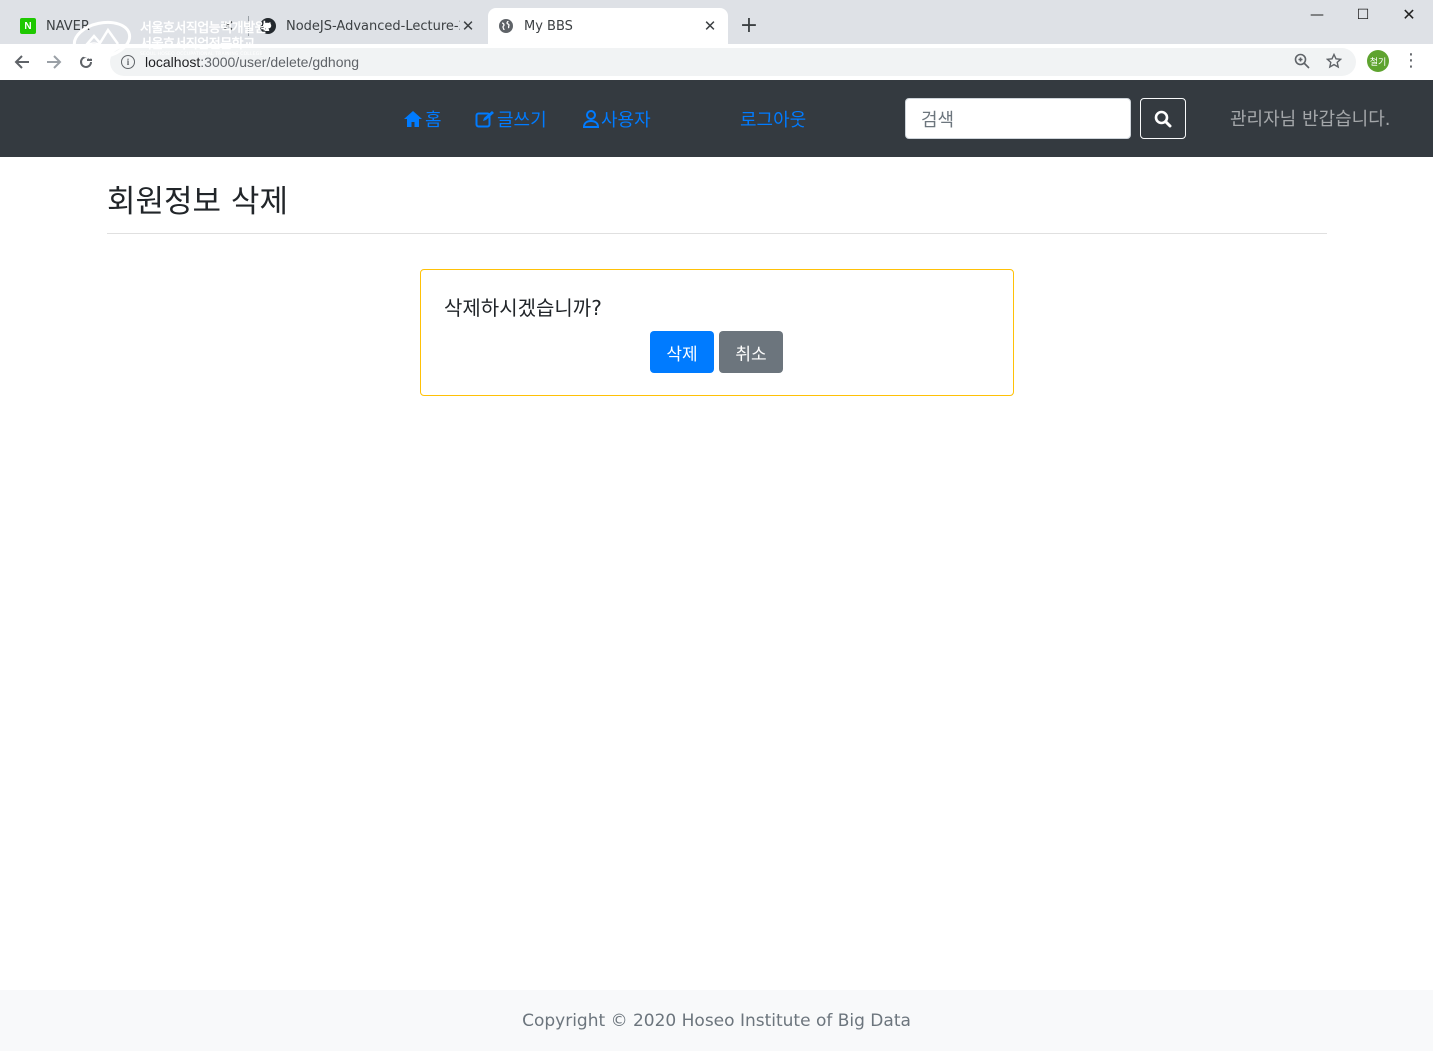 The image size is (1433, 1051). Describe the element at coordinates (773, 119) in the screenshot. I see `nav-logout-link: 로그아웃` at that location.